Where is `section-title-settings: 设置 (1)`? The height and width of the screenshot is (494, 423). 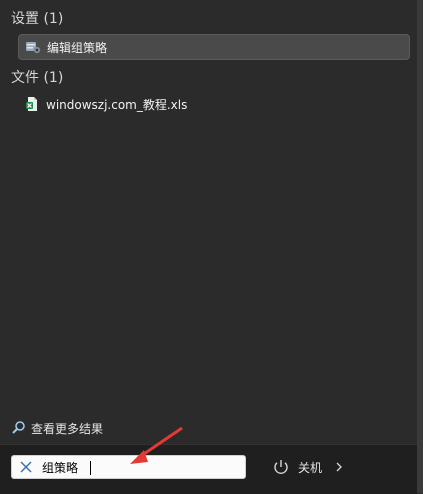 section-title-settings: 设置 (1) is located at coordinates (37, 19).